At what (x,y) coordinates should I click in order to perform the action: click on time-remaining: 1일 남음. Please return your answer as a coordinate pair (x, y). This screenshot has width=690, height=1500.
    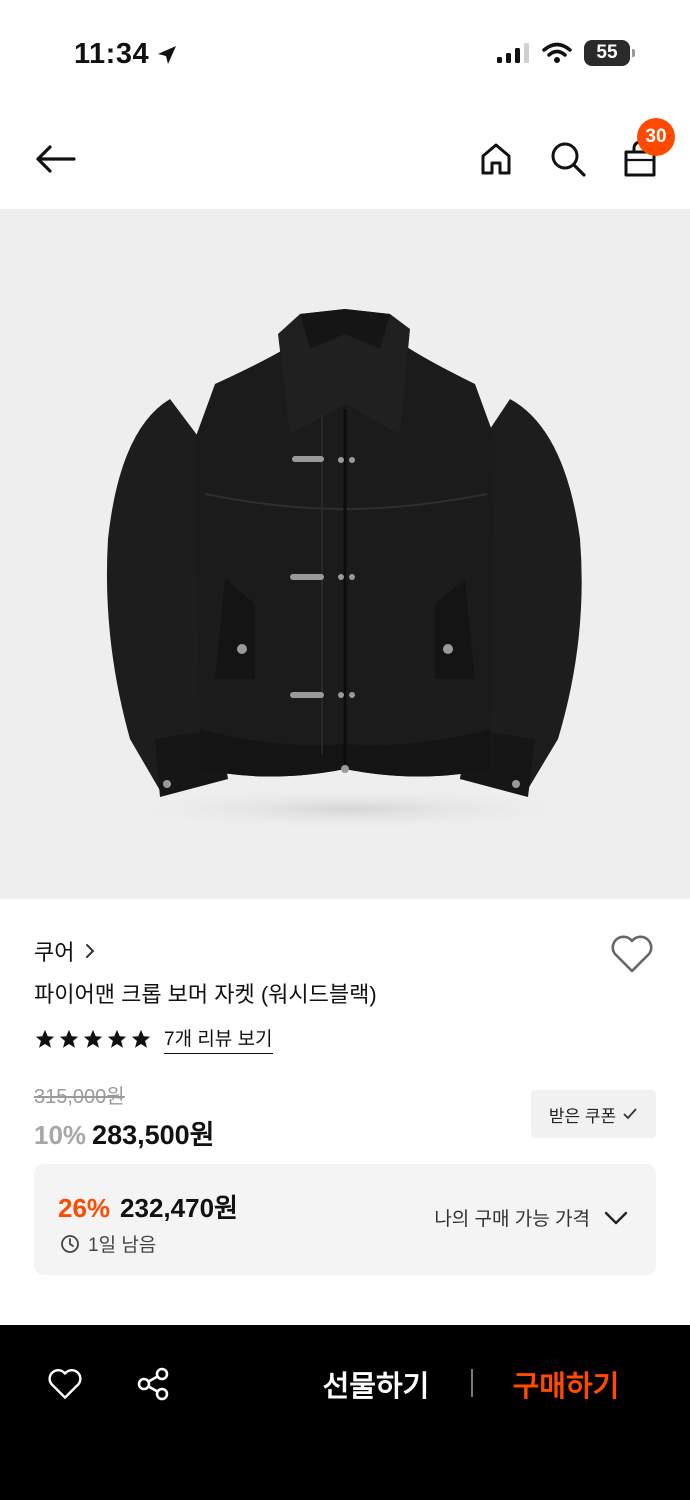
    Looking at the image, I should click on (108, 1243).